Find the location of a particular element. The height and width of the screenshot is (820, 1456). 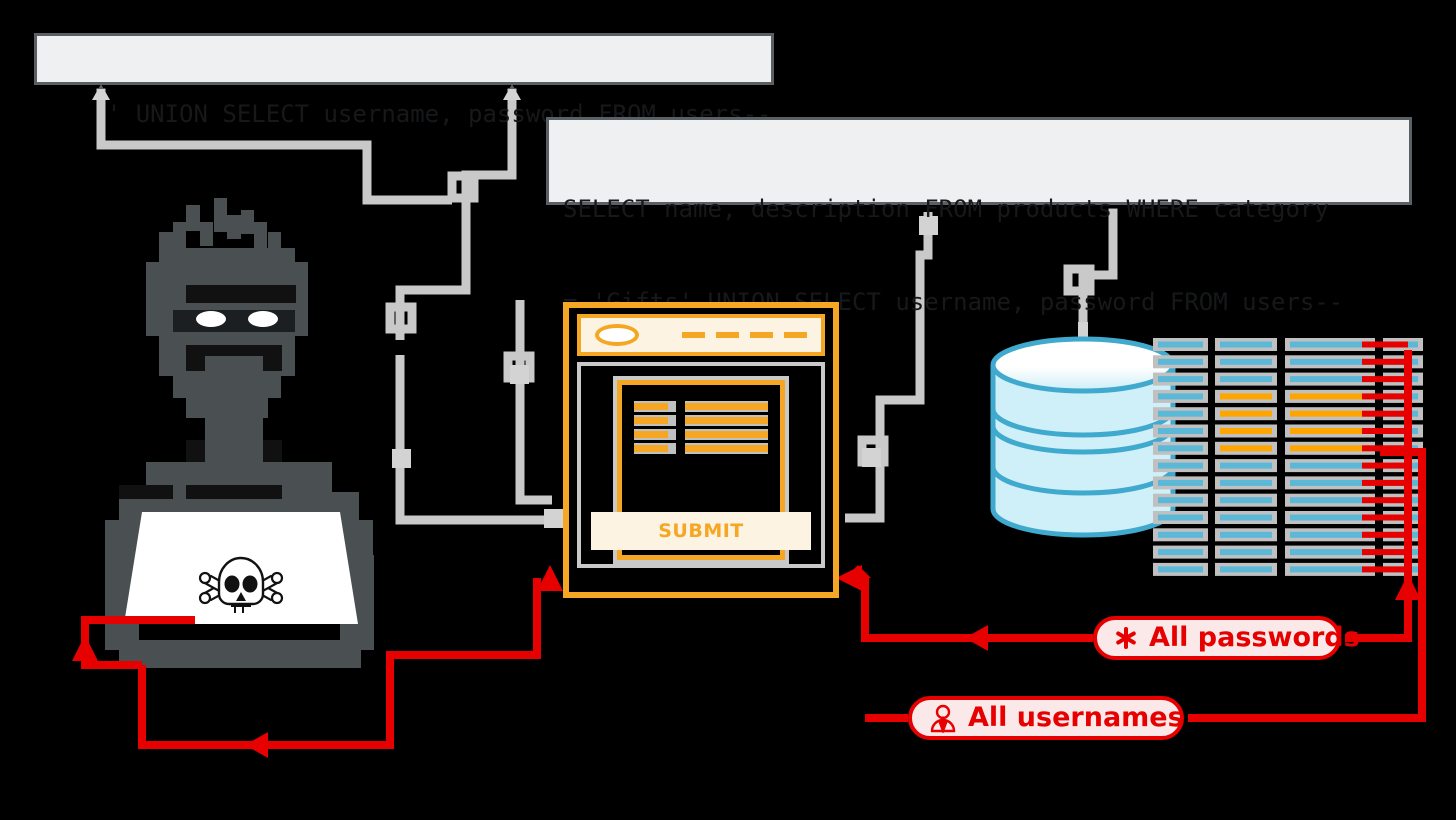

browser-titlebar is located at coordinates (701, 335).